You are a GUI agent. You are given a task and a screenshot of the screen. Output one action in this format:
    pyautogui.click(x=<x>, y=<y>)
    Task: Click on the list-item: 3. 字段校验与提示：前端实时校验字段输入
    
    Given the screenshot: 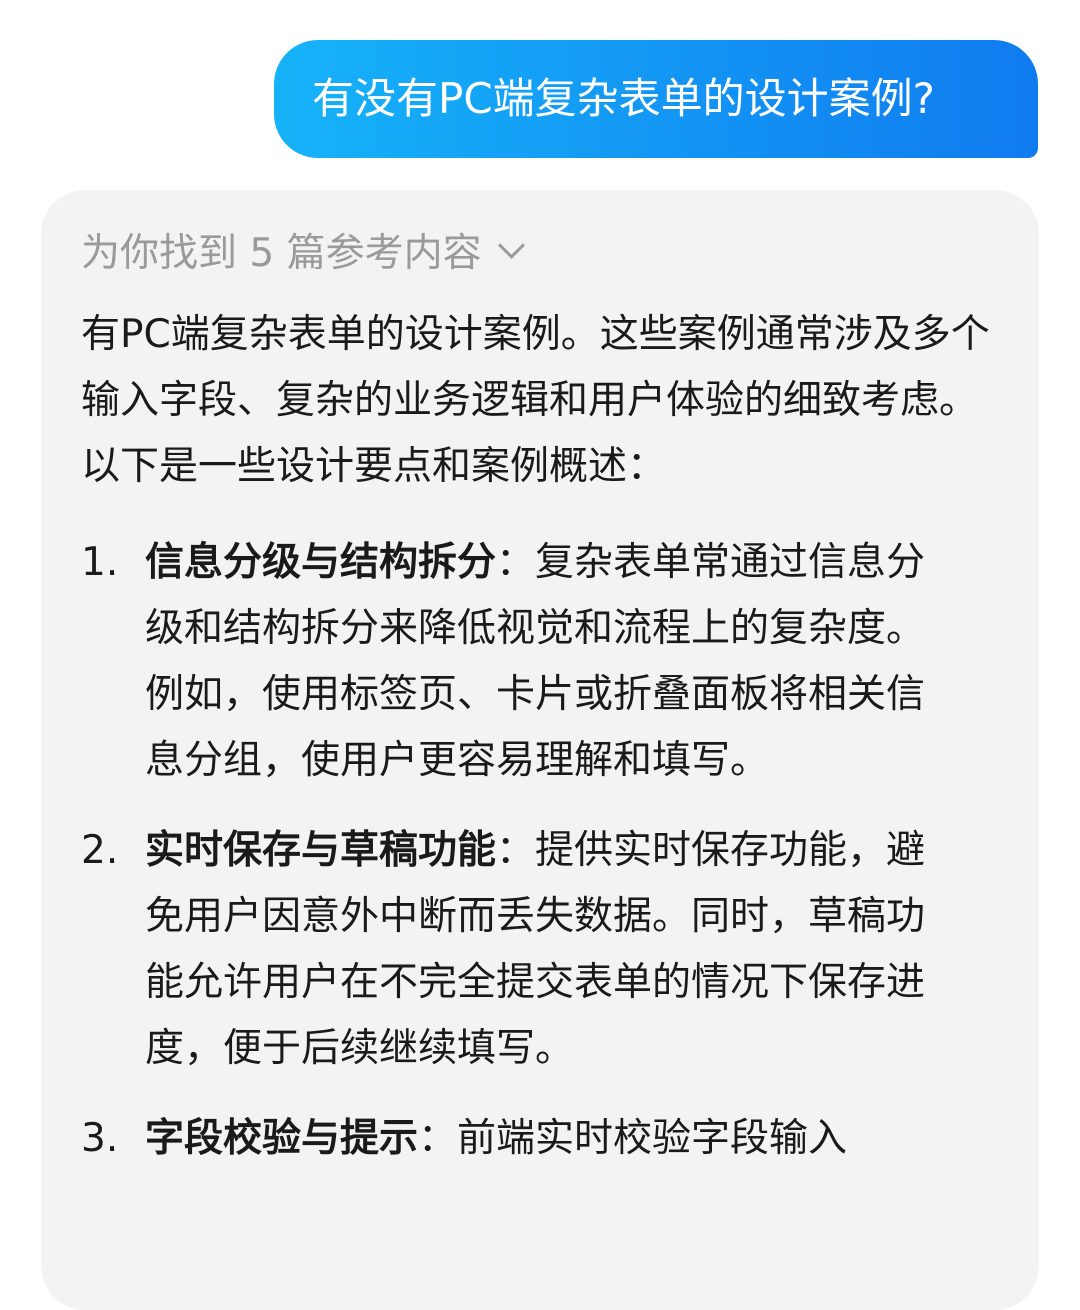 What is the action you would take?
    pyautogui.click(x=560, y=1139)
    